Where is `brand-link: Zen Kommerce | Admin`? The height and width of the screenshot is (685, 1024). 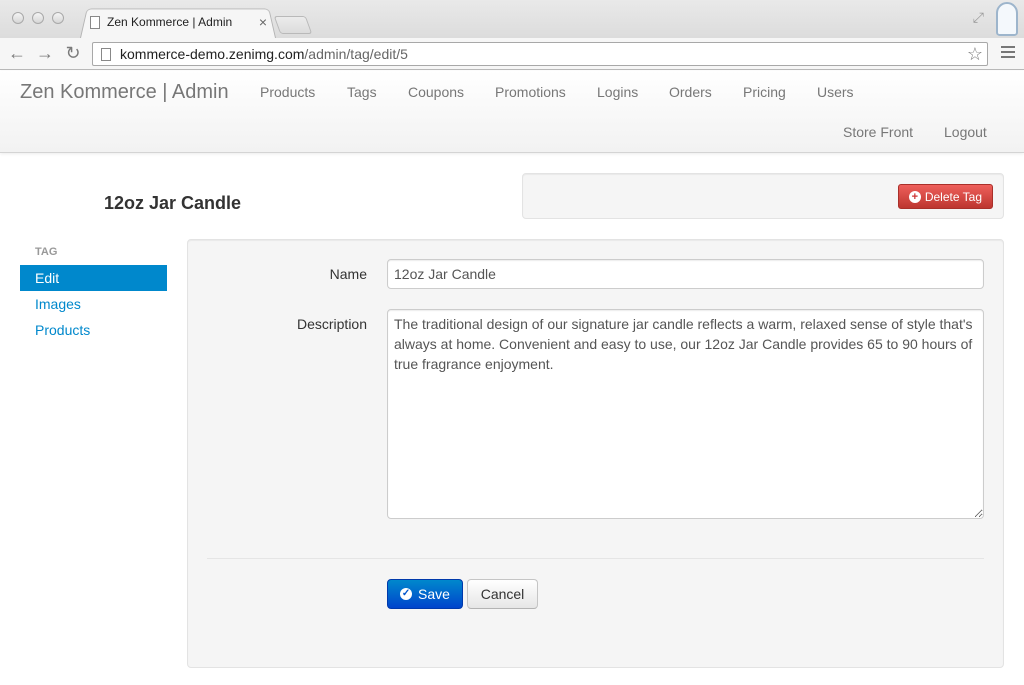 brand-link: Zen Kommerce | Admin is located at coordinates (124, 92).